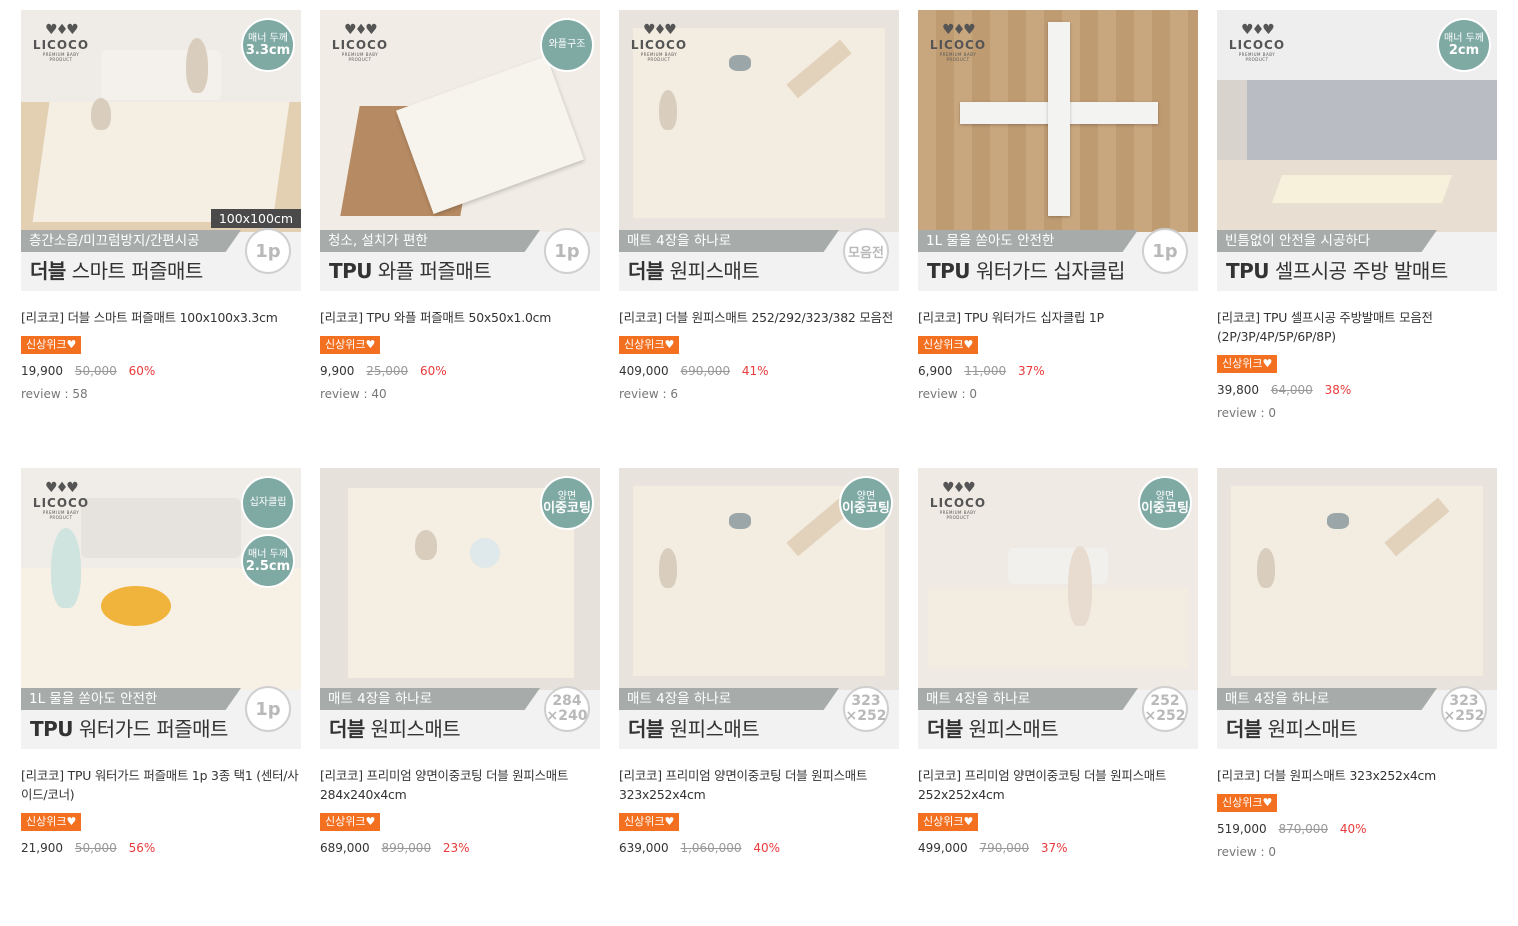 This screenshot has width=1518, height=926. I want to click on price-row: 409,000 690,000 41%, so click(759, 371).